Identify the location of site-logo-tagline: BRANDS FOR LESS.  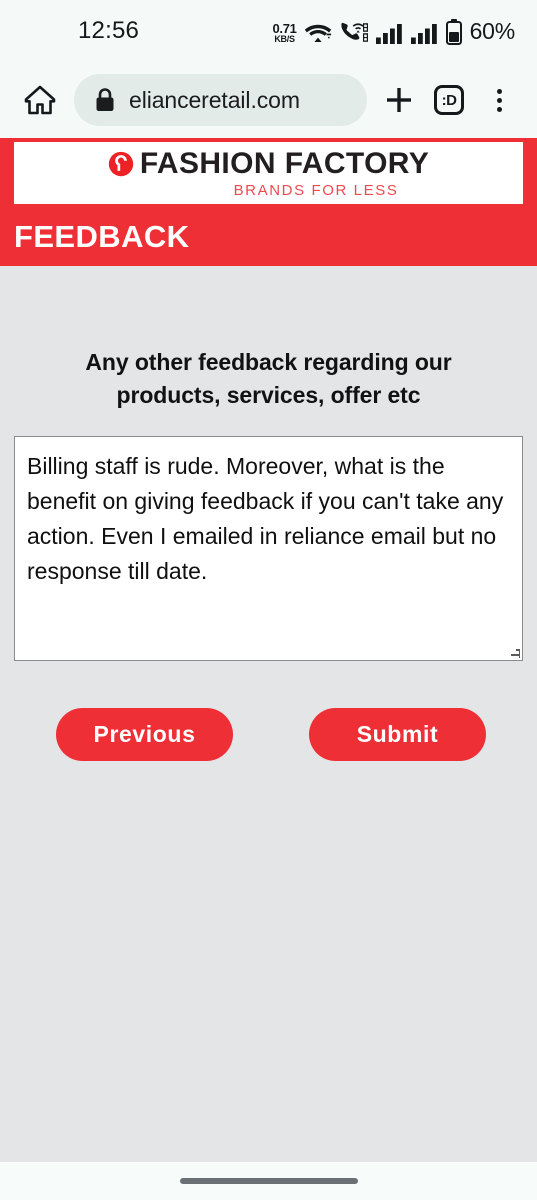
(316, 190).